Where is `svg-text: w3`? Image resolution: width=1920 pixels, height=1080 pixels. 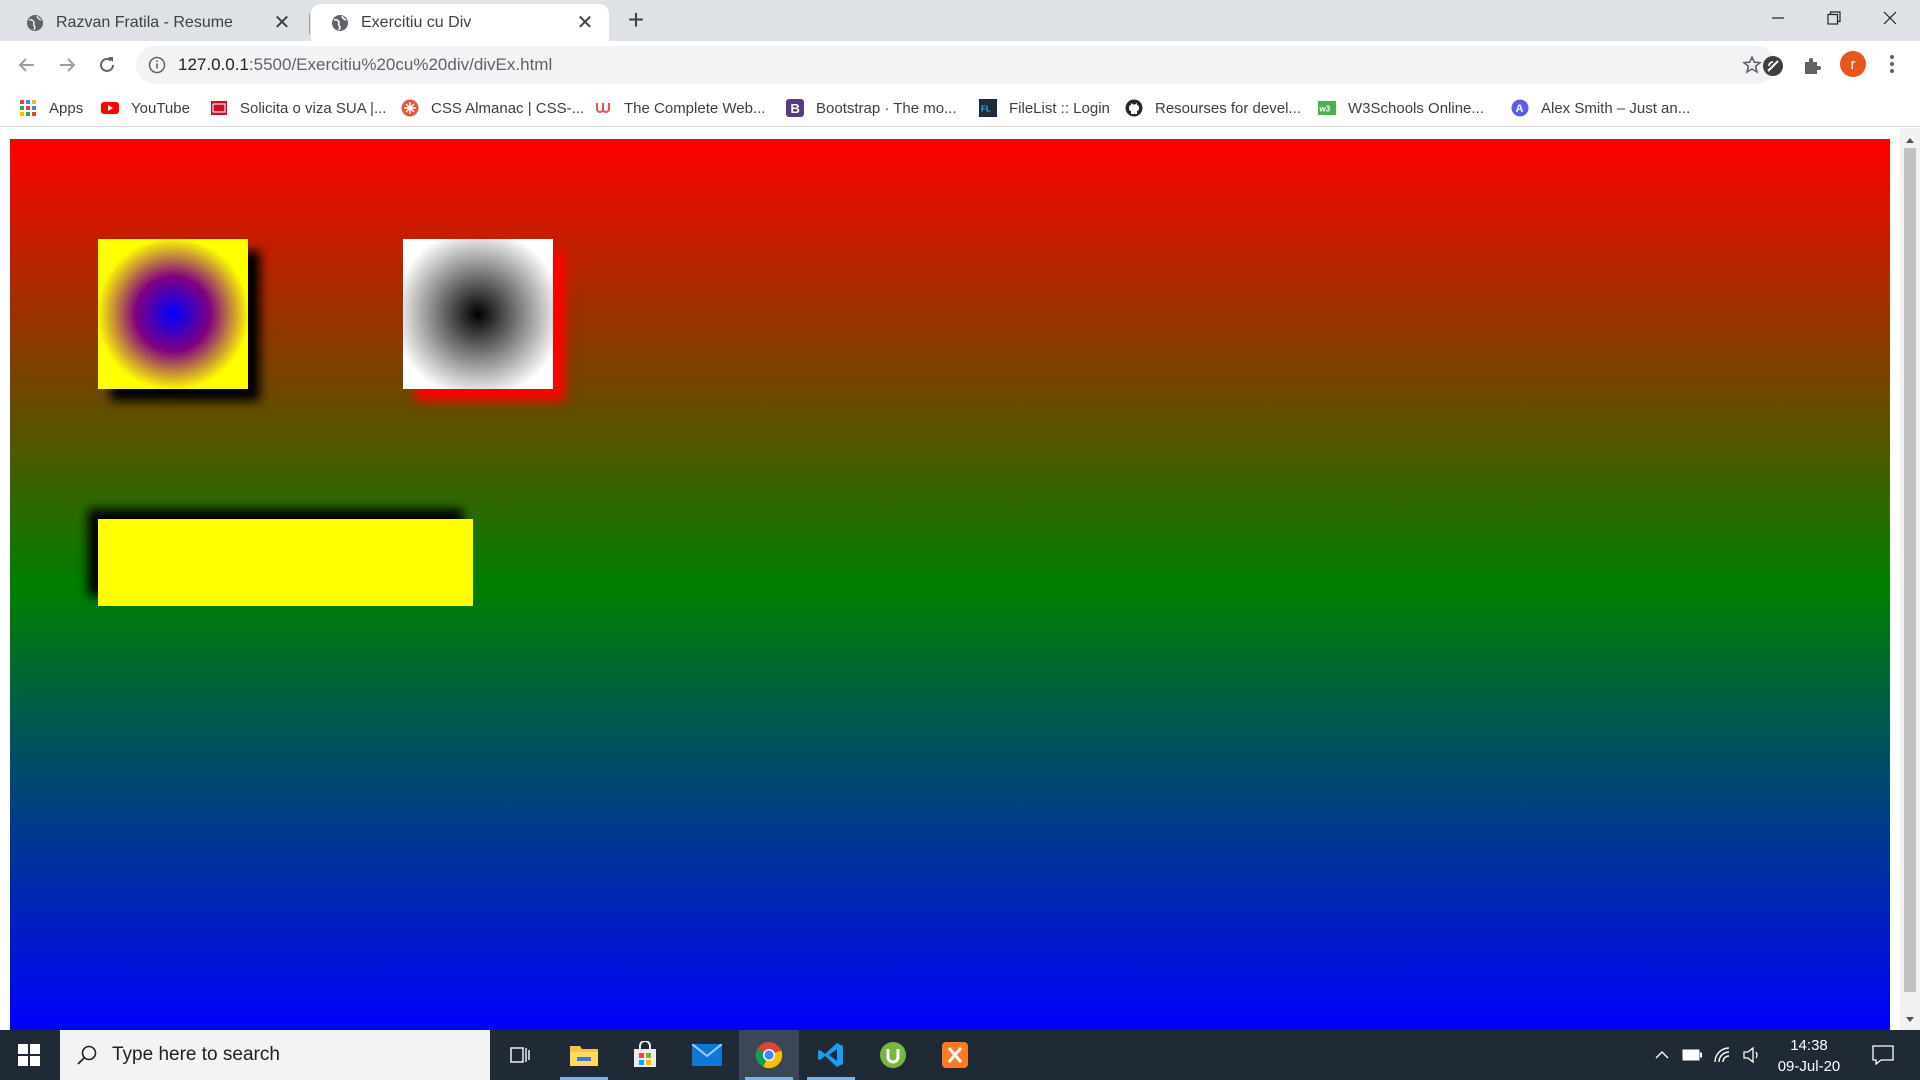
svg-text: w3 is located at coordinates (1325, 109).